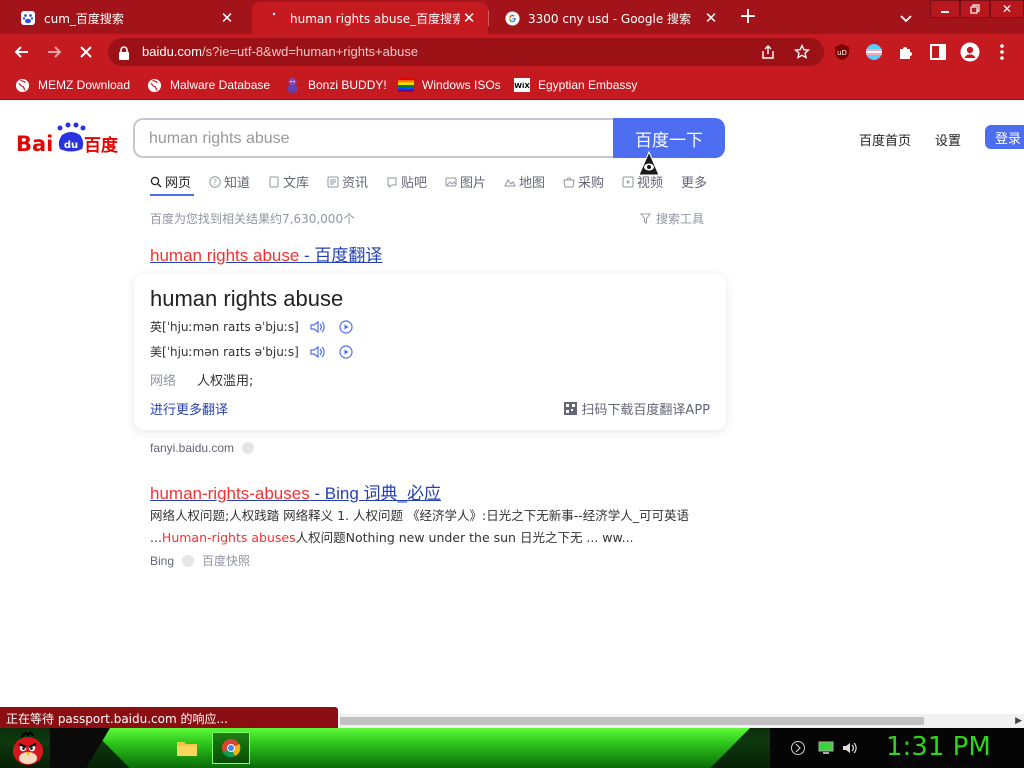 The height and width of the screenshot is (768, 1024). I want to click on file-explorer-icon, so click(187, 748).